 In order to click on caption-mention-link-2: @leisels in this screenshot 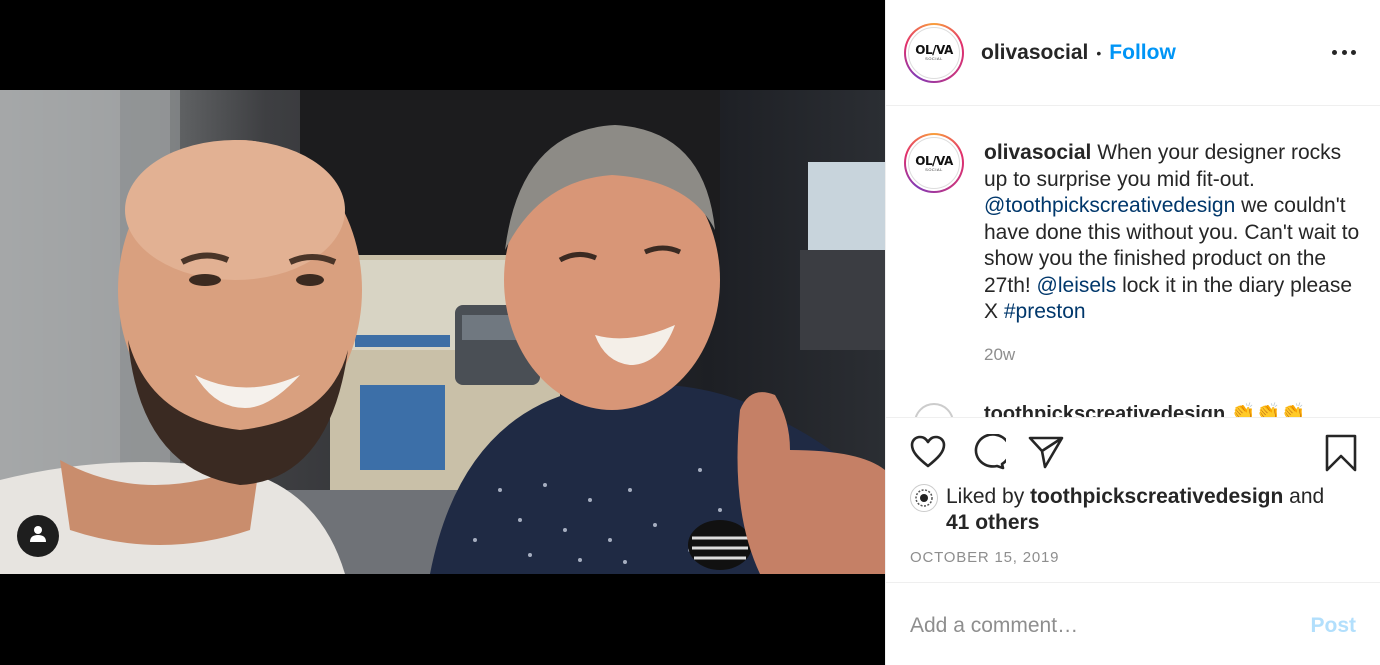, I will do `click(1077, 285)`.